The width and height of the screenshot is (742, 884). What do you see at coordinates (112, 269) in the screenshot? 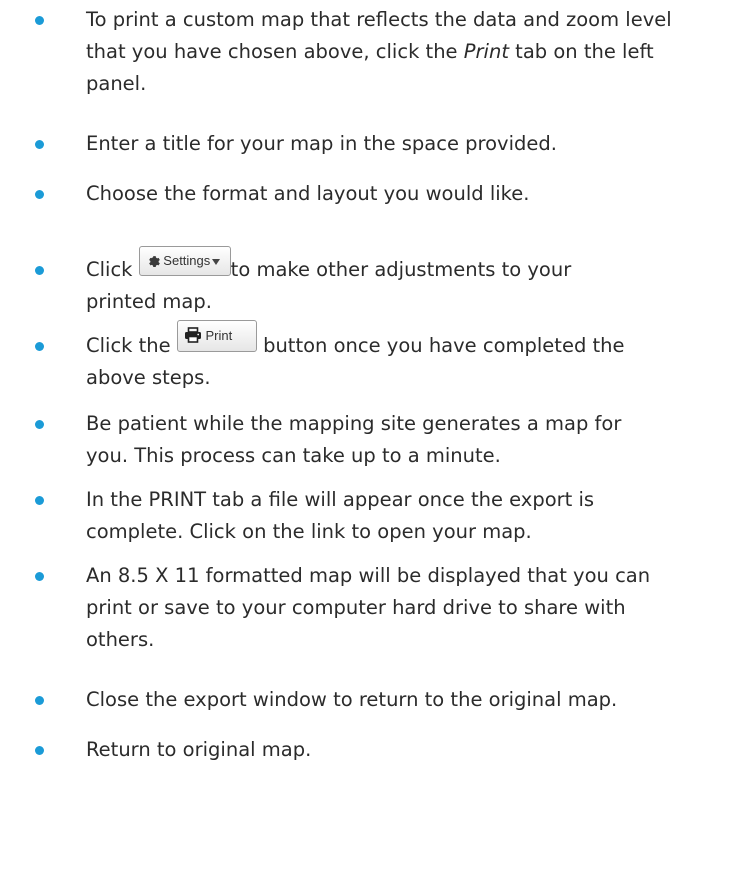
I see `text-line: Click` at bounding box center [112, 269].